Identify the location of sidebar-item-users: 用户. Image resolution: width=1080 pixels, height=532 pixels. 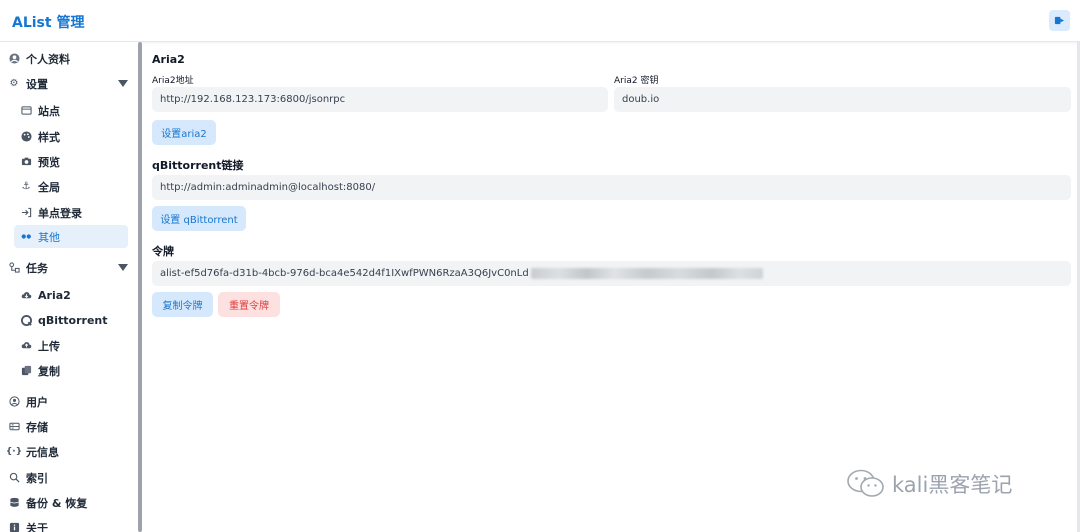
(28, 401).